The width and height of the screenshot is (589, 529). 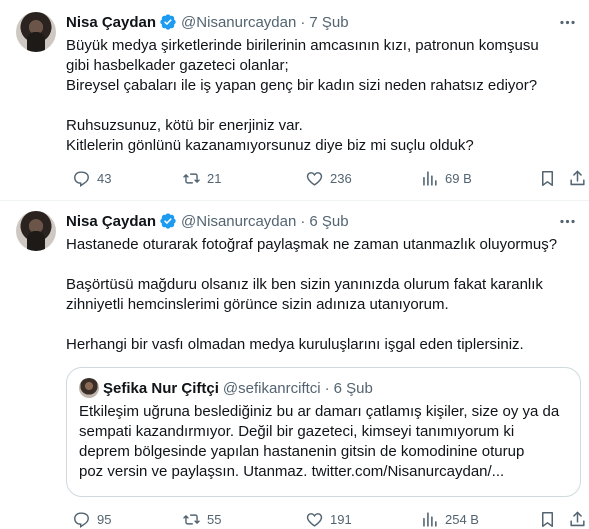 I want to click on reply-button: 43, so click(x=88, y=178).